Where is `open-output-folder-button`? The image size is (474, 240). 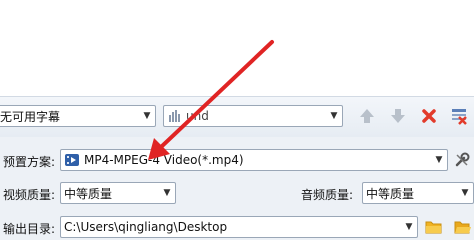 open-output-folder-button is located at coordinates (463, 227).